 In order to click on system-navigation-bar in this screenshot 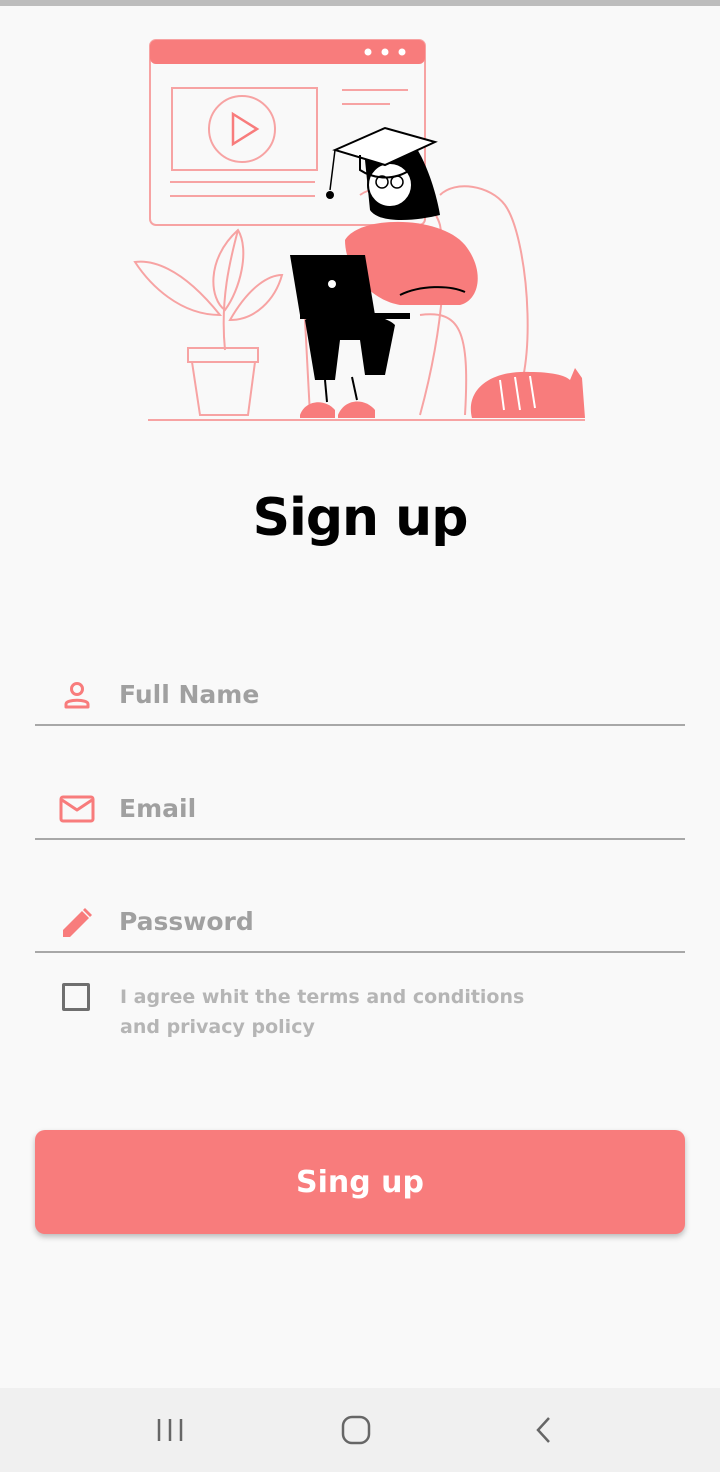, I will do `click(360, 1430)`.